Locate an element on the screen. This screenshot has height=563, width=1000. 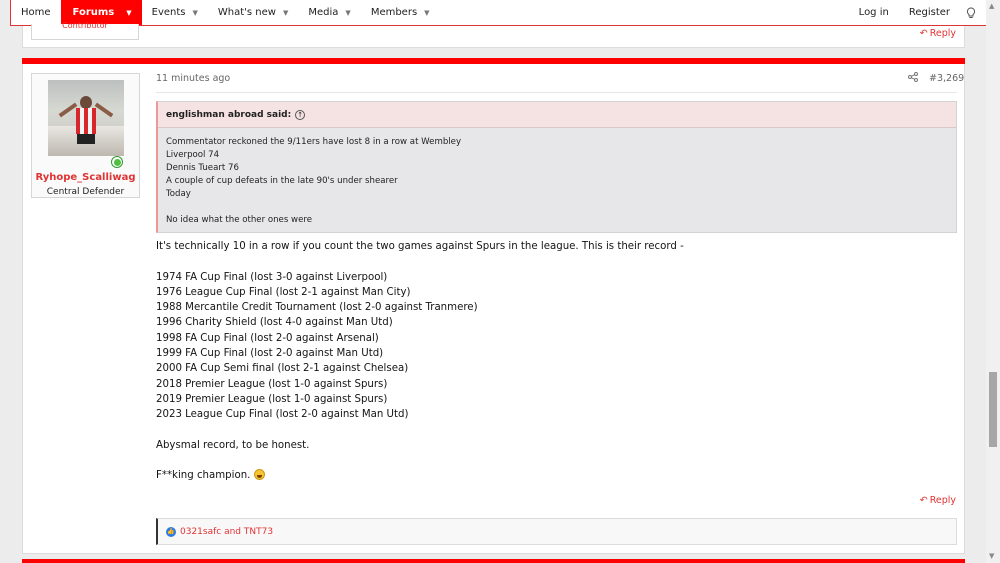
scroll-down-icon: ▼ is located at coordinates (991, 556).